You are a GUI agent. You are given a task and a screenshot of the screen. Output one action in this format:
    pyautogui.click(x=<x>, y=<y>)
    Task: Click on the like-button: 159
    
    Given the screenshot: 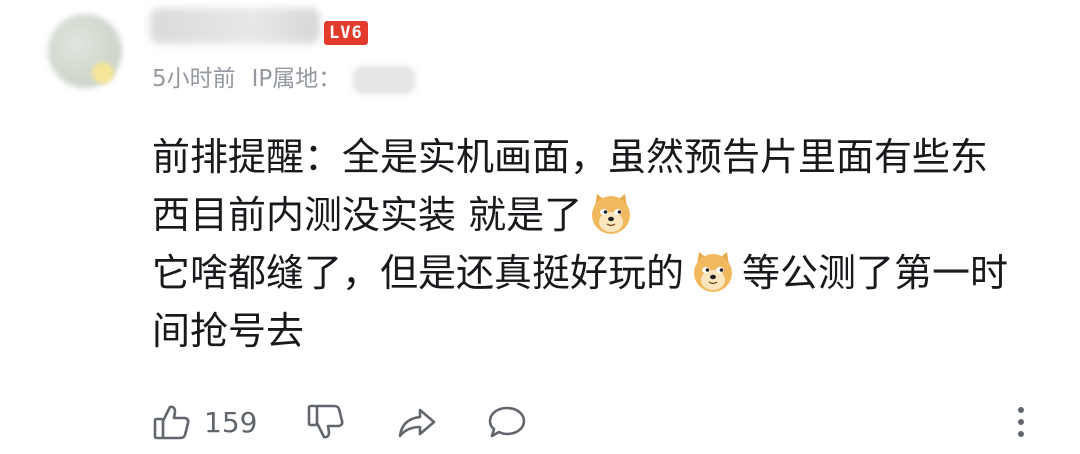 What is the action you would take?
    pyautogui.click(x=204, y=422)
    